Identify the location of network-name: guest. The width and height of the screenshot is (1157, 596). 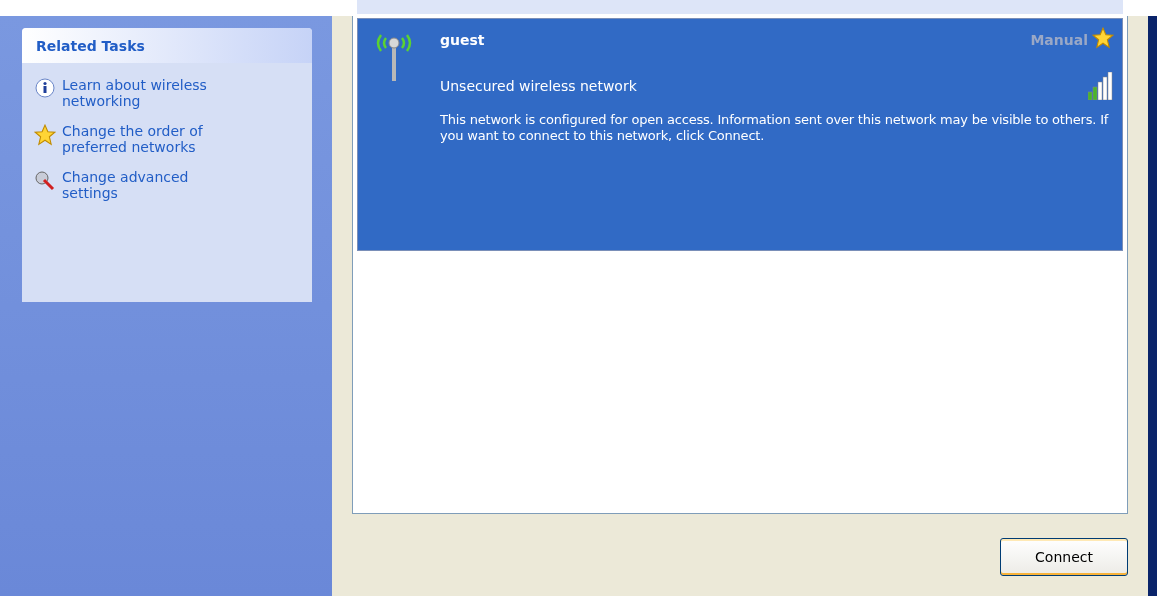
(462, 39).